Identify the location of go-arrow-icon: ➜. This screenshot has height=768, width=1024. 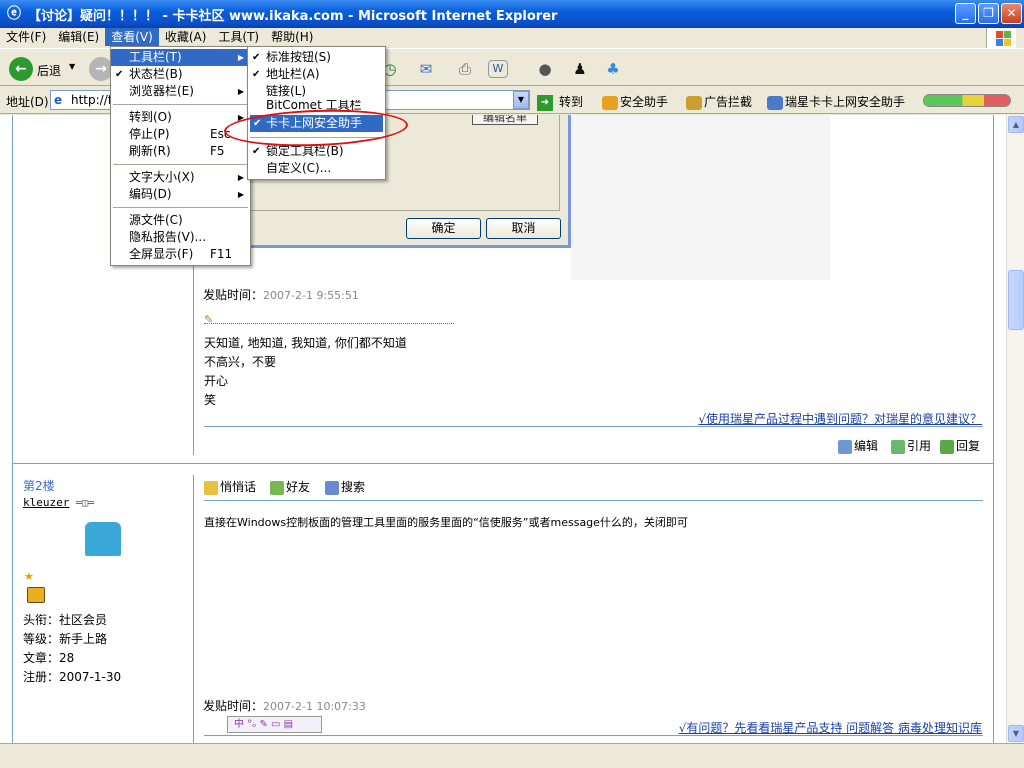
(545, 102).